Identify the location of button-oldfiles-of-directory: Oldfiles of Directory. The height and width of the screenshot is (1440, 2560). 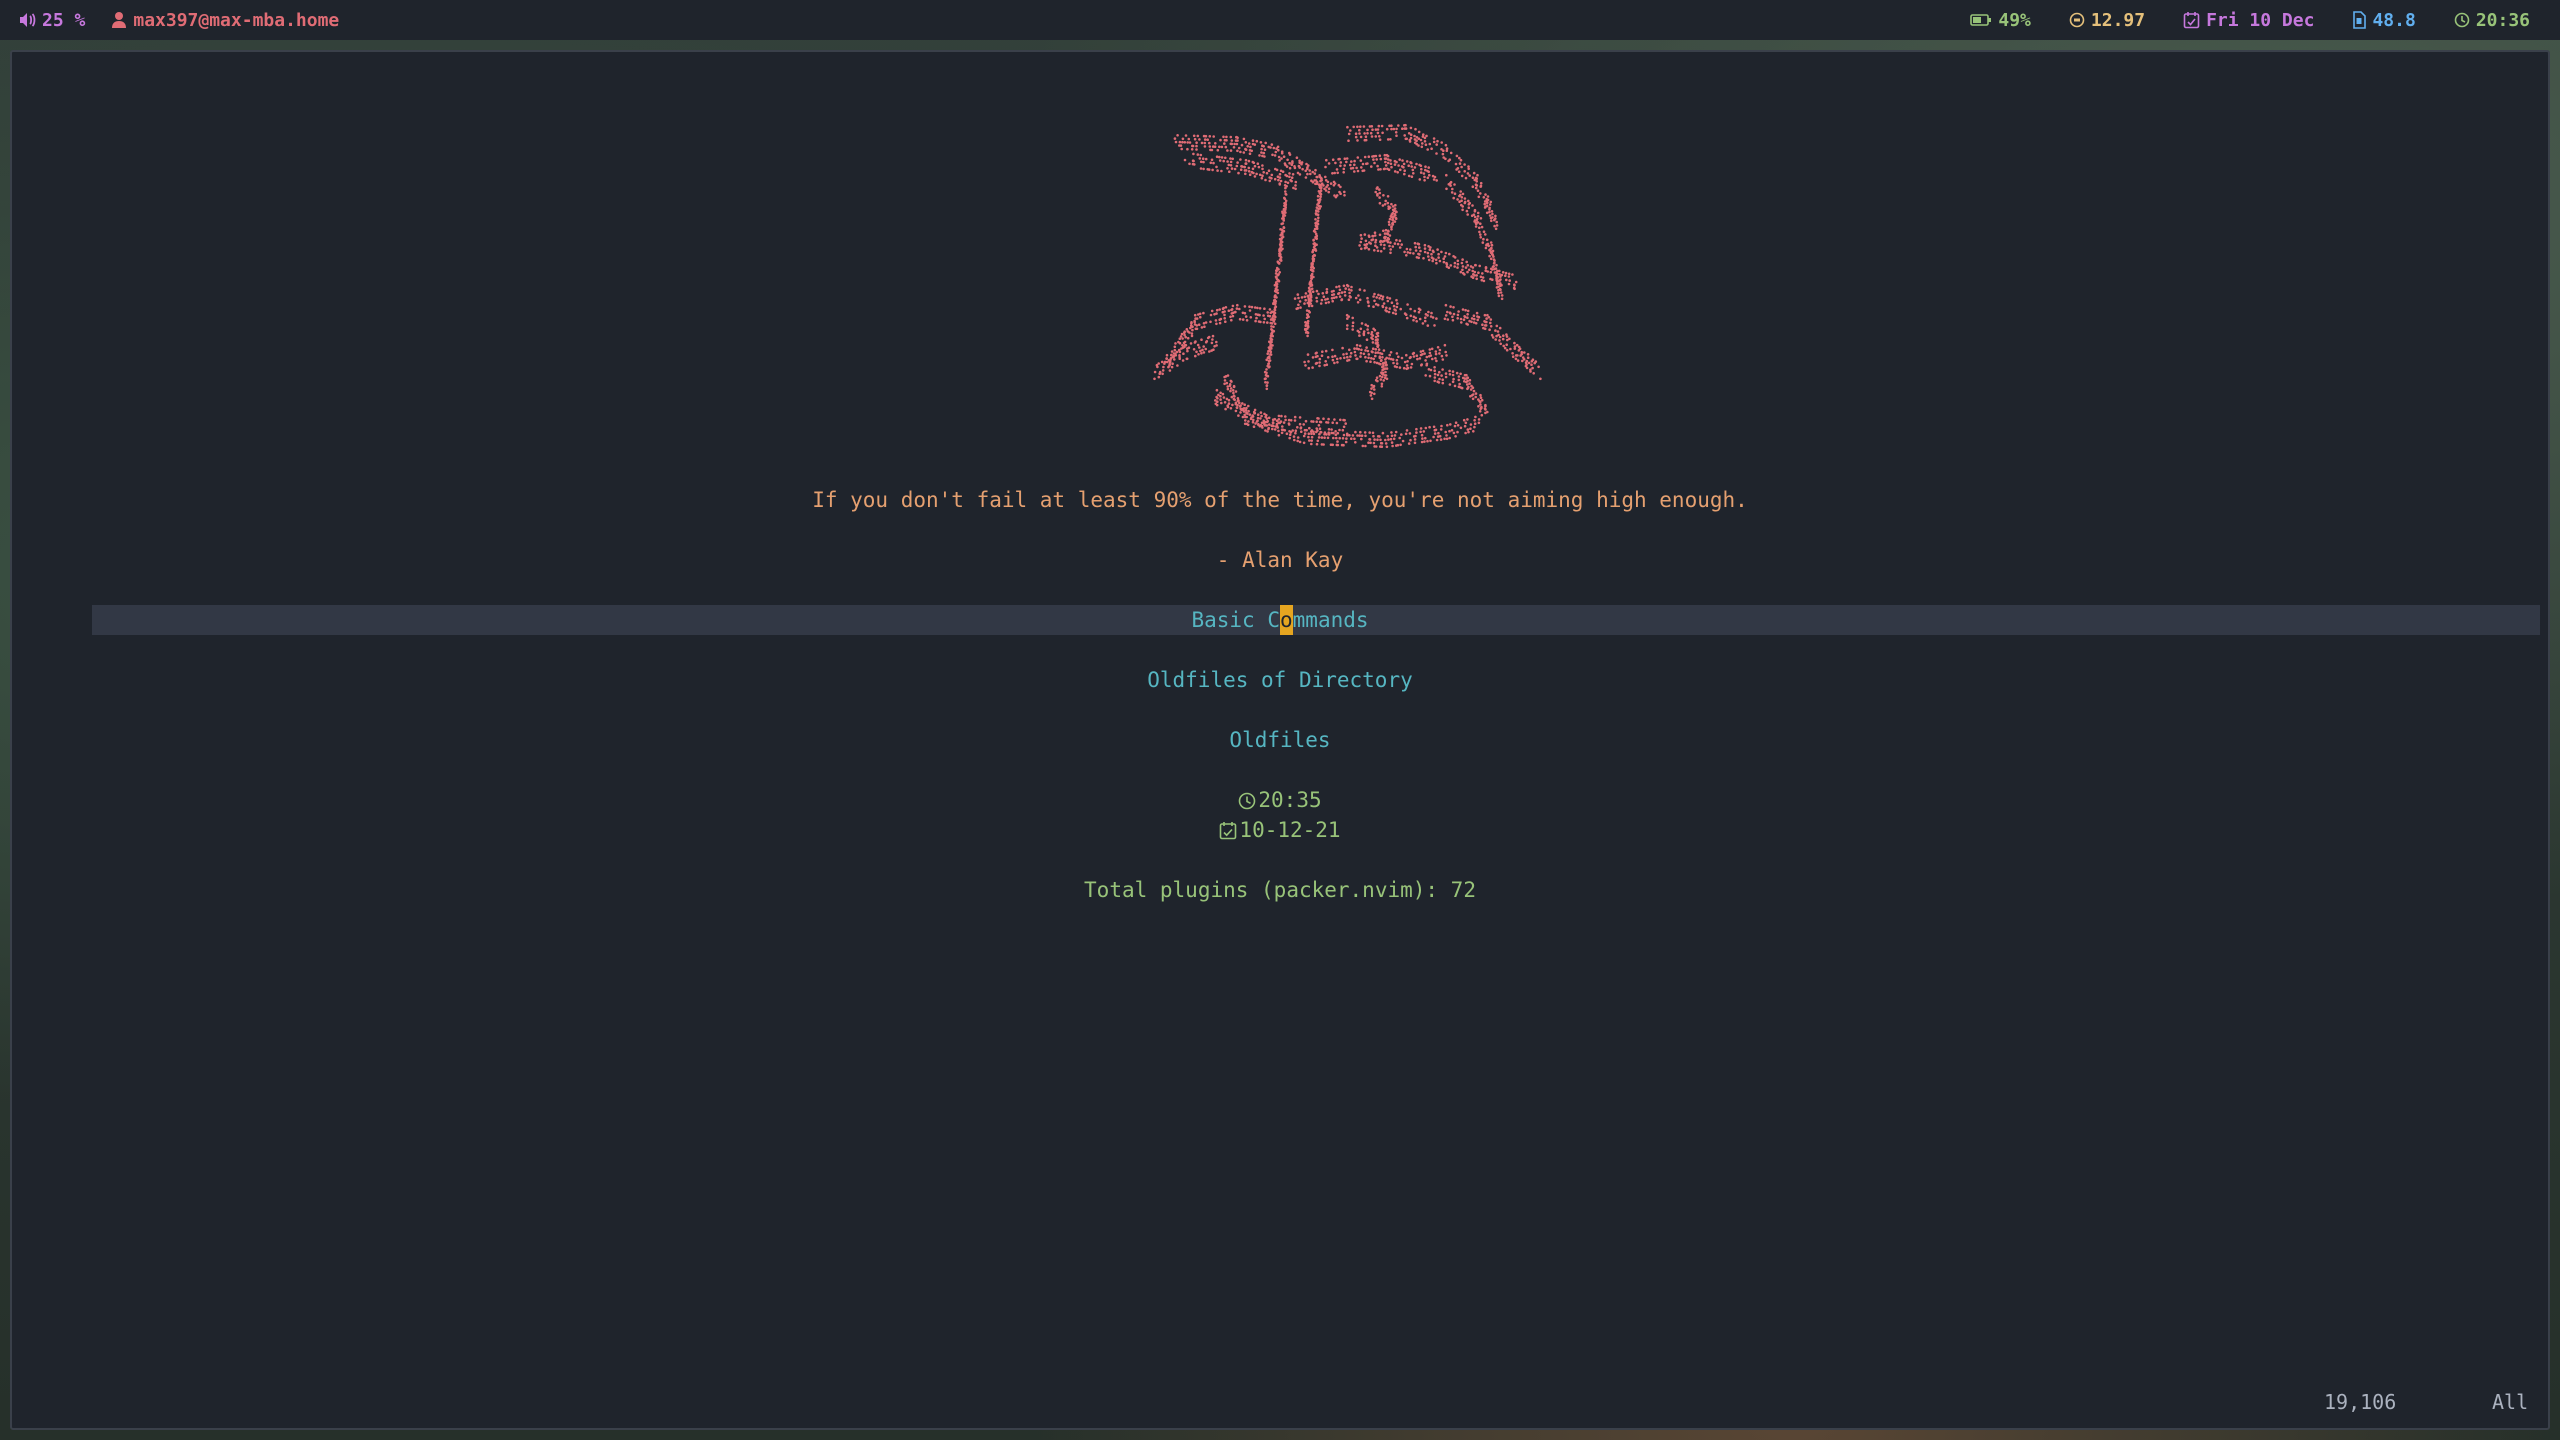
(1280, 680).